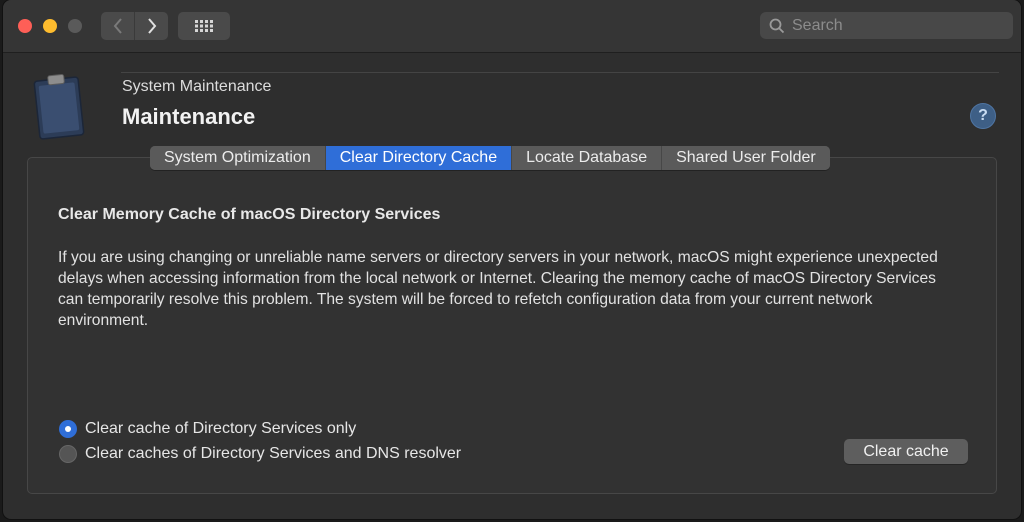  Describe the element at coordinates (897, 25) in the screenshot. I see `search-input` at that location.